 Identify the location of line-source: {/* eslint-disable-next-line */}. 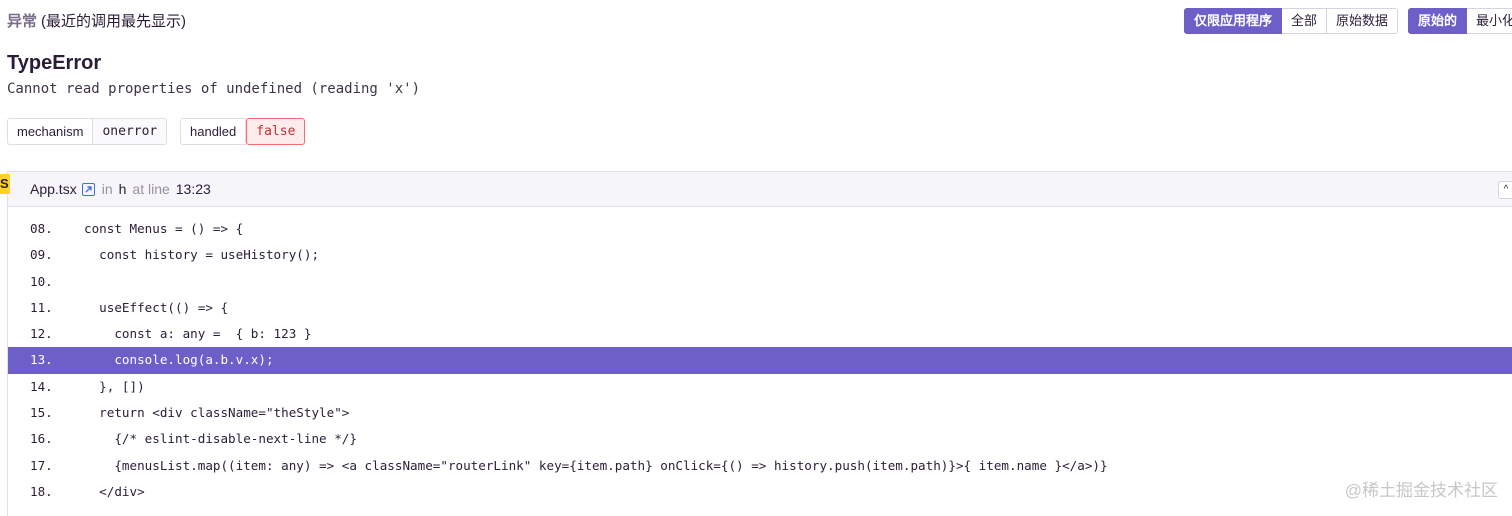
(220, 439).